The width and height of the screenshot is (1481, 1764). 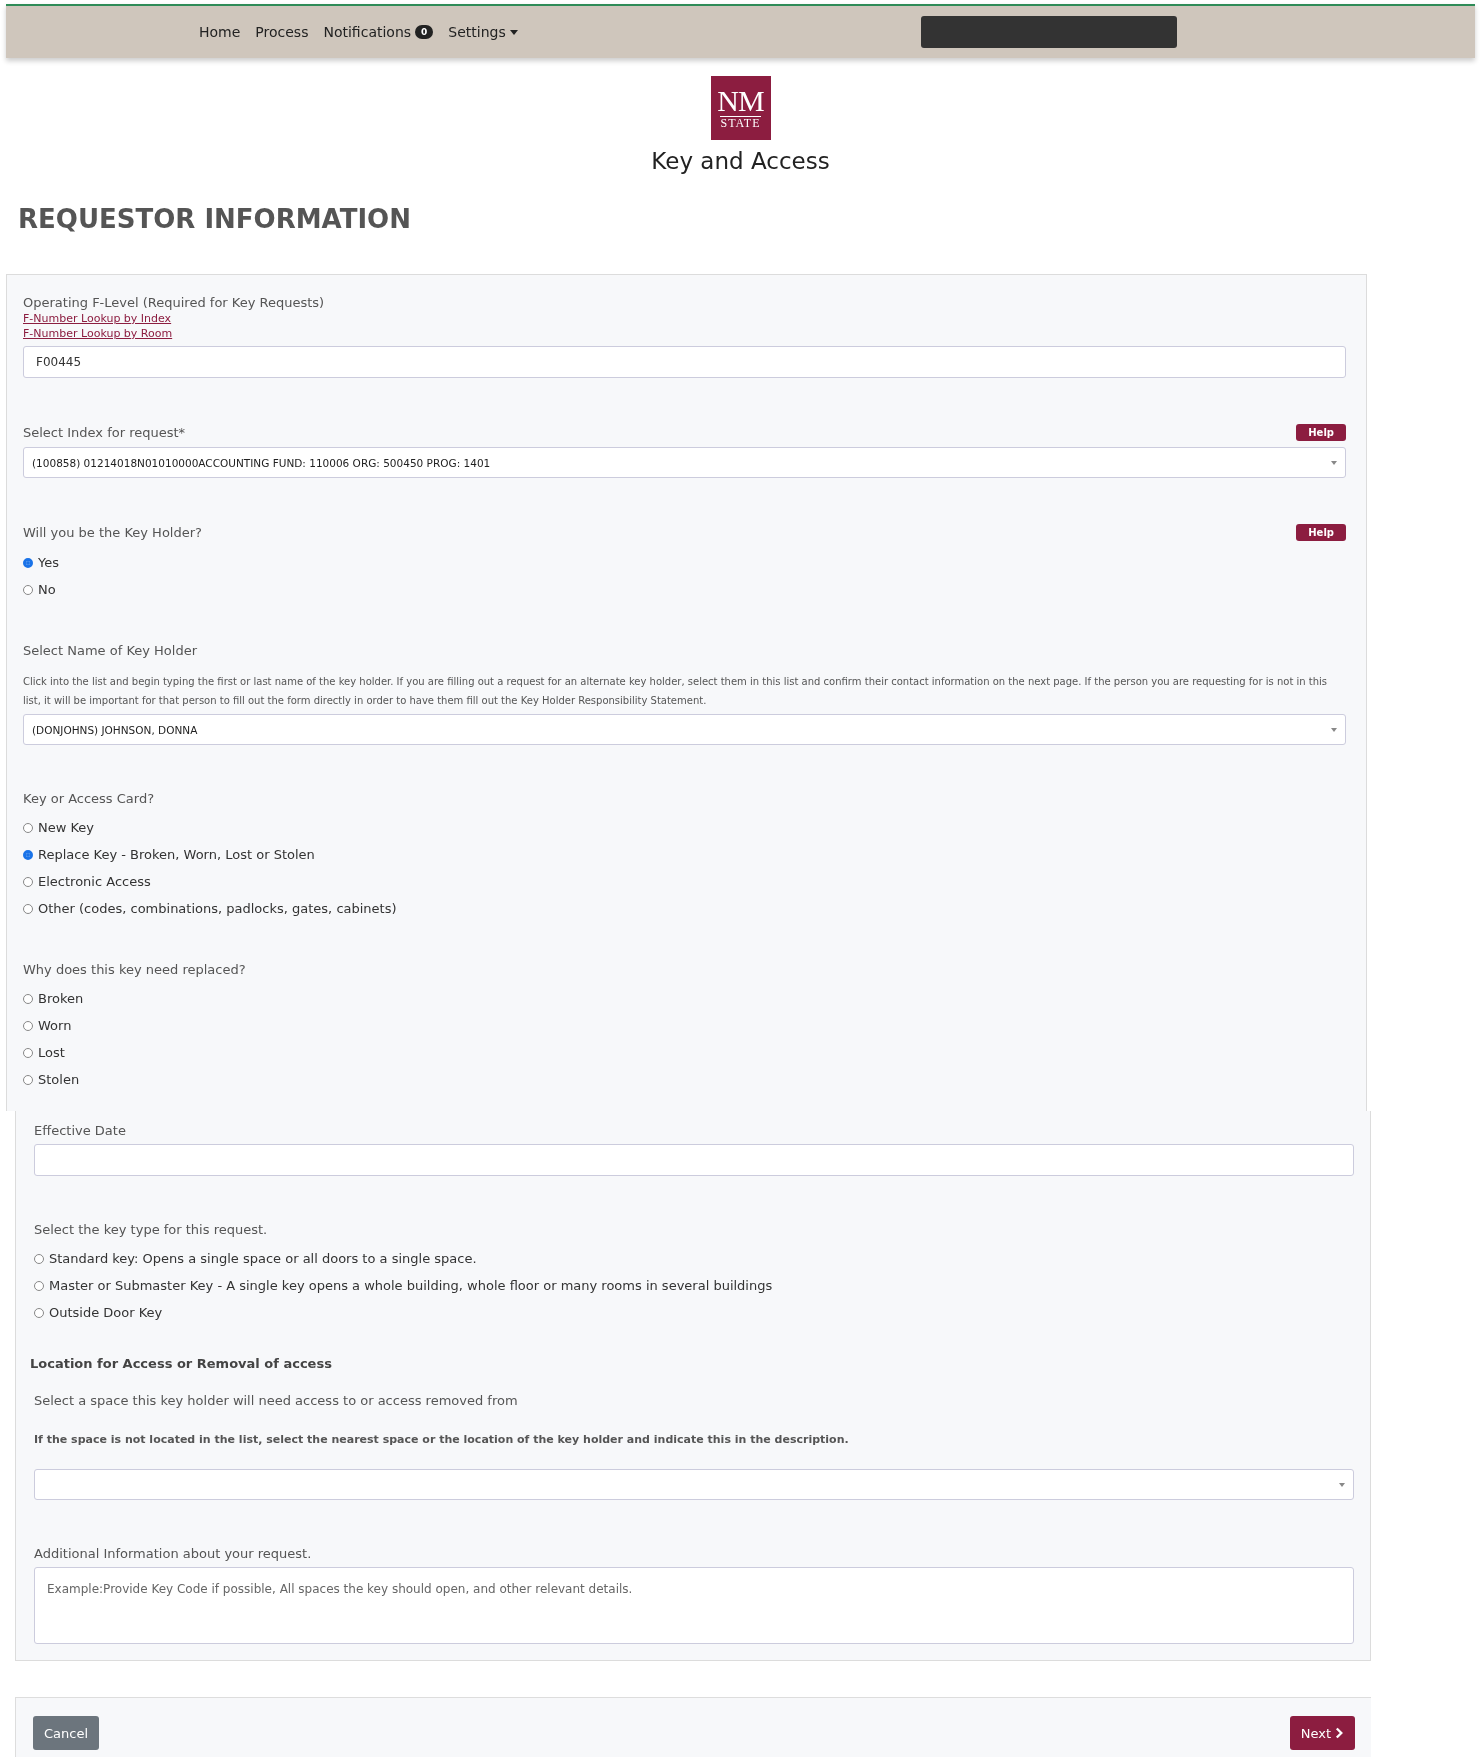 What do you see at coordinates (134, 969) in the screenshot?
I see `field-label: Why does this key need replaced?` at bounding box center [134, 969].